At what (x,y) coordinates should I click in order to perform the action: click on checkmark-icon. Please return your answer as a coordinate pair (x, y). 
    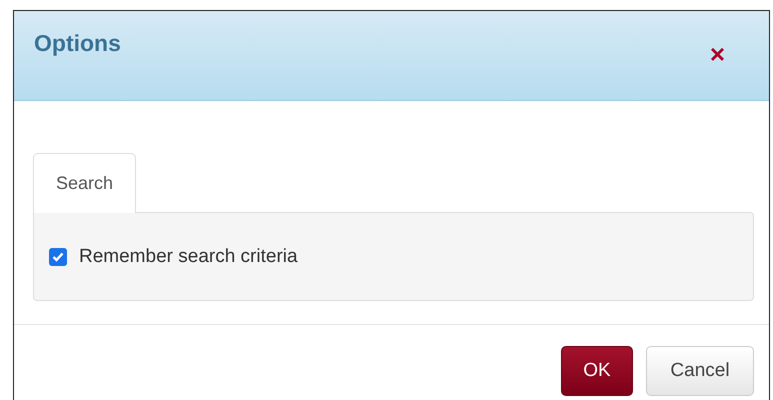
    Looking at the image, I should click on (58, 257).